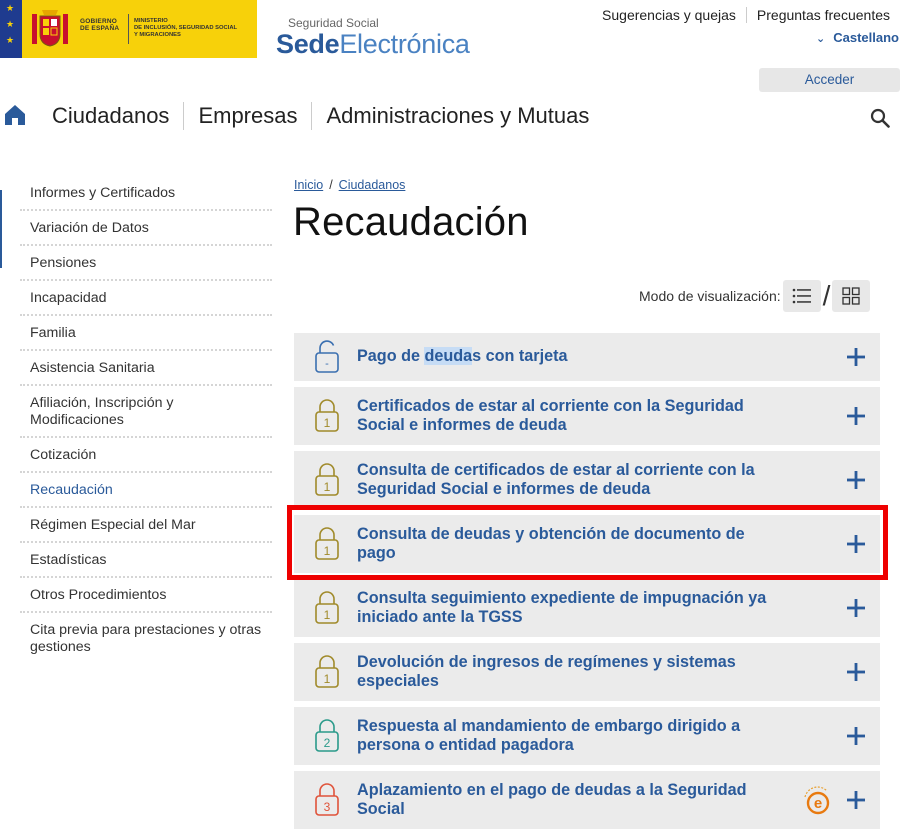  I want to click on e-administration-icon: e, so click(817, 800).